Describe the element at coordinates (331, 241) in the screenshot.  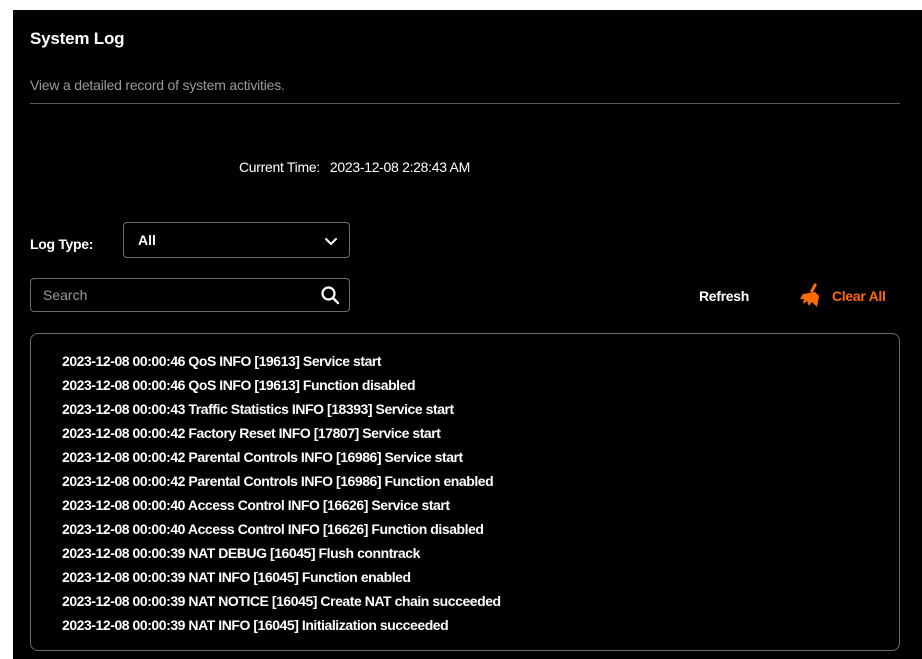
I see `chevron-down-icon` at that location.